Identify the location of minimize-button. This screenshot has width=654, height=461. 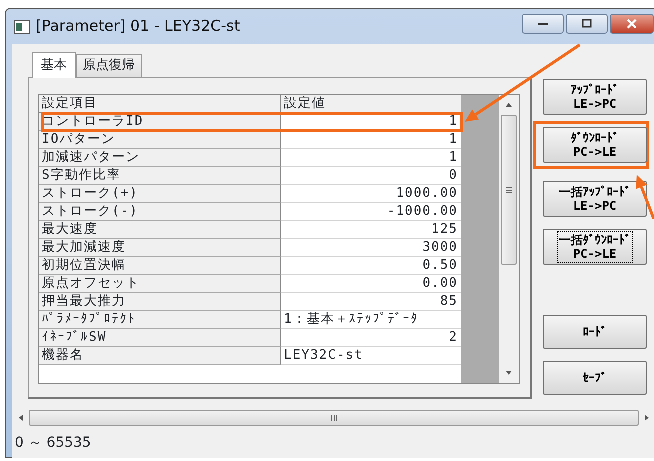
(543, 24).